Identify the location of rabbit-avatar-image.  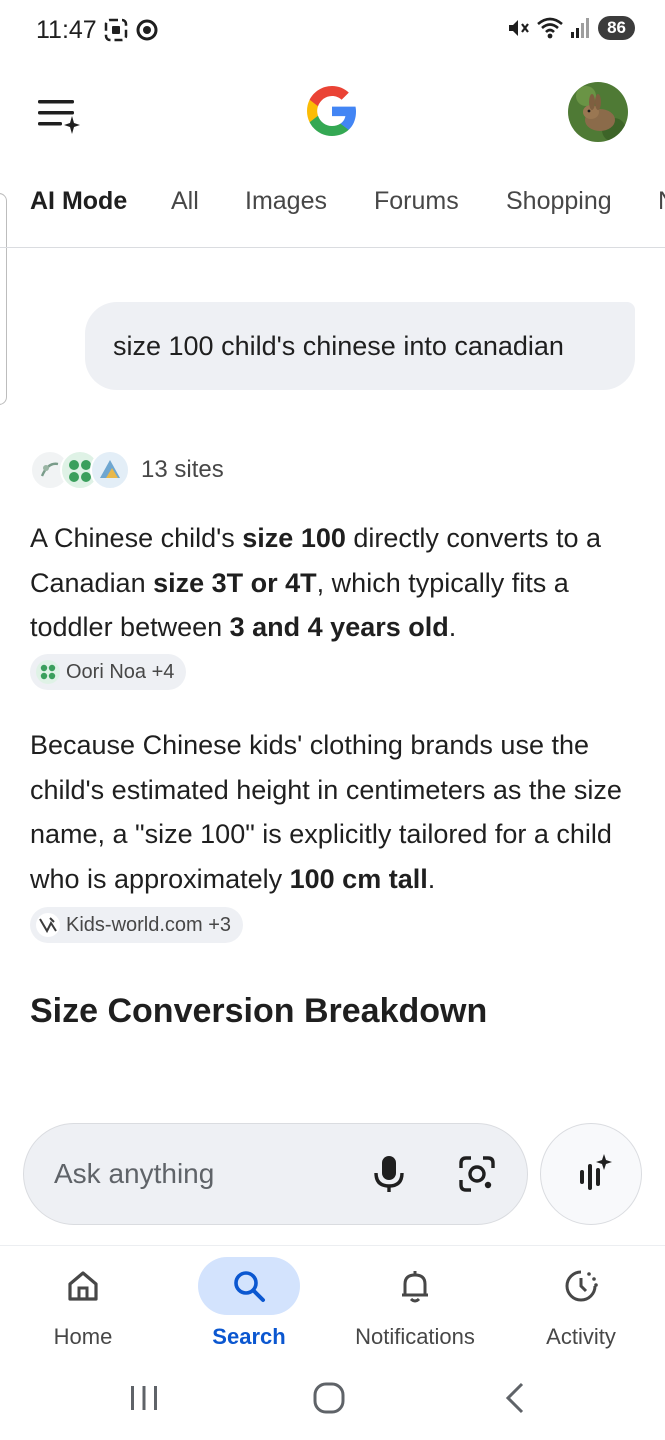
(598, 112).